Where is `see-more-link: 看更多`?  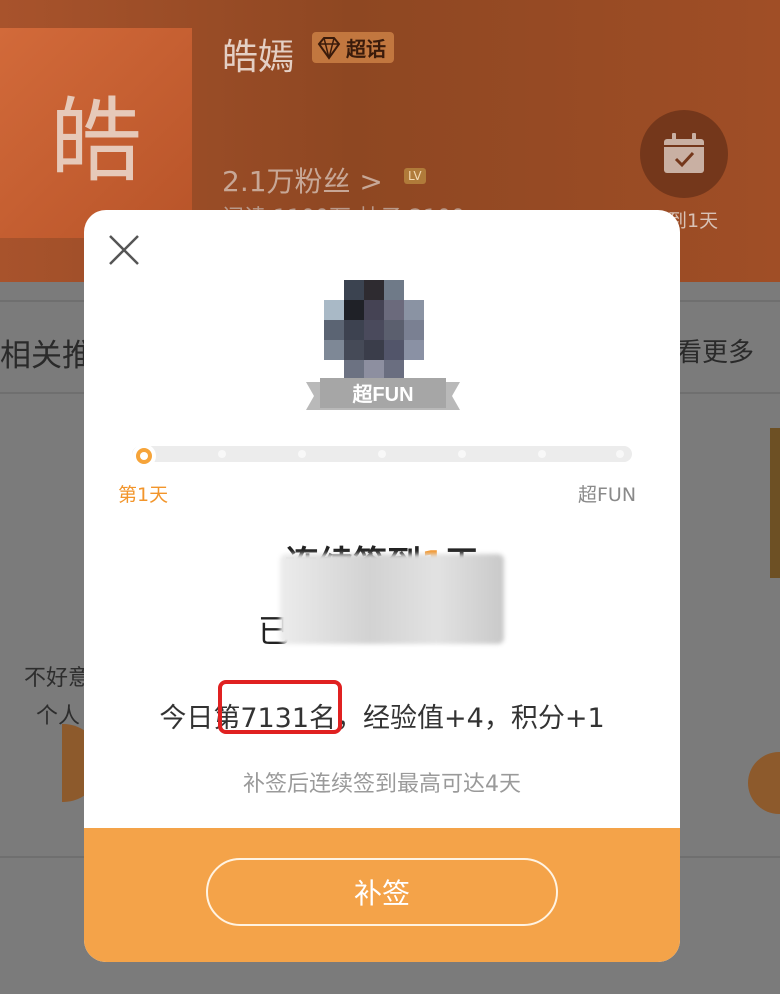 see-more-link: 看更多 is located at coordinates (715, 350).